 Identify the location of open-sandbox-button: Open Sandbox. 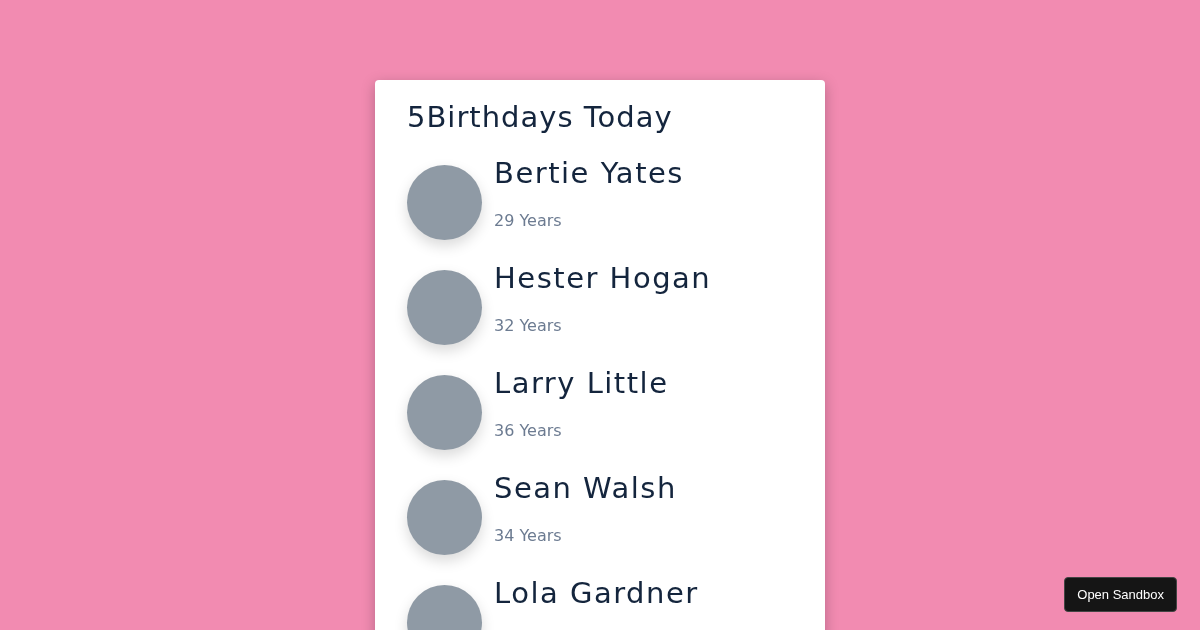
(1120, 594).